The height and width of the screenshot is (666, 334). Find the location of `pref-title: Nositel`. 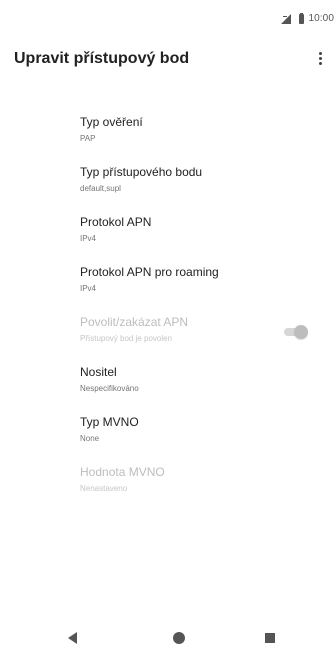

pref-title: Nositel is located at coordinates (98, 372).